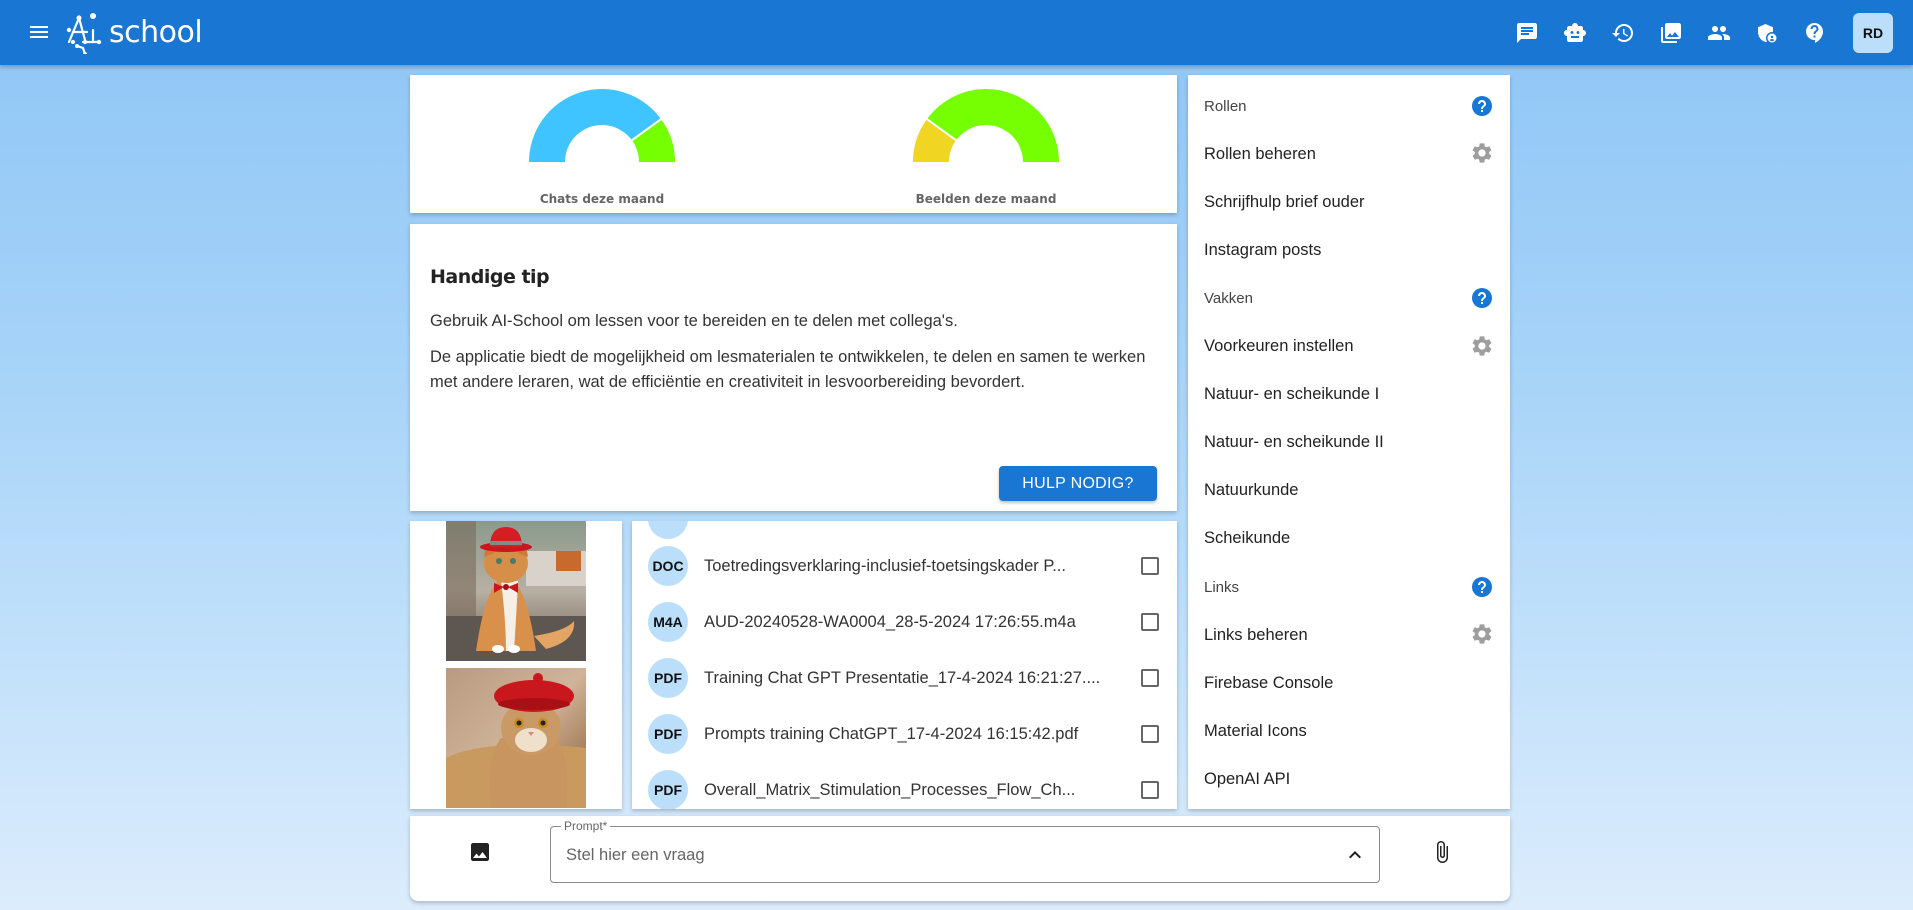  I want to click on panel-item-rollen-beheren: Rollen beheren, so click(1349, 154).